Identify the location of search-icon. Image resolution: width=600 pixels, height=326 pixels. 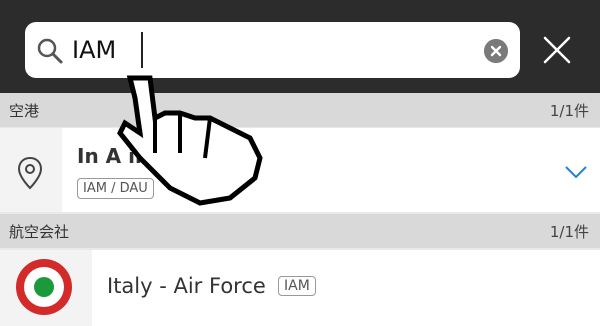
(50, 51).